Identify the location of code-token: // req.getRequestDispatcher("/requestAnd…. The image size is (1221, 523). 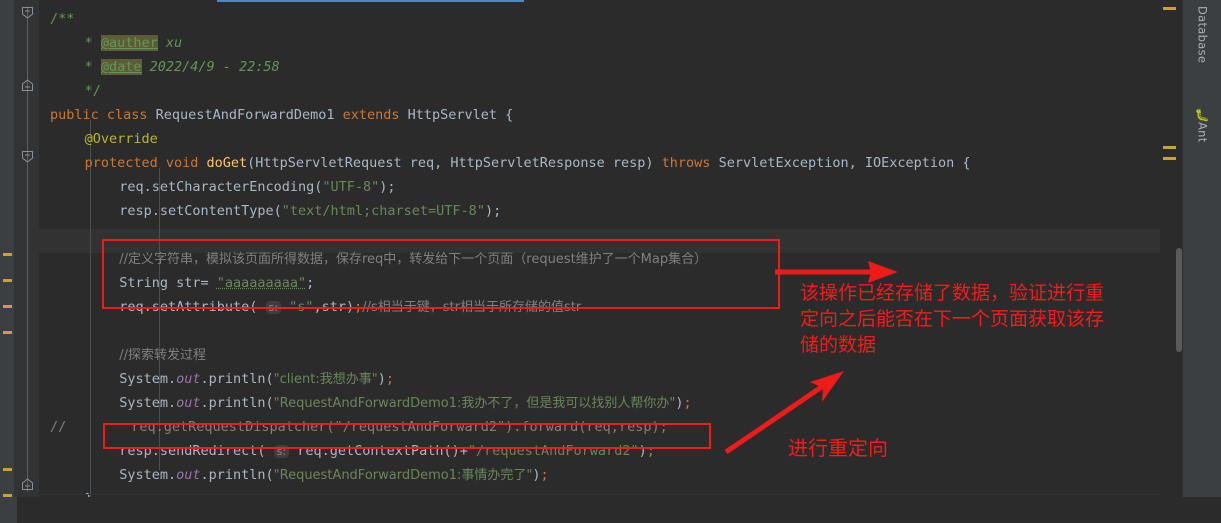
(359, 427).